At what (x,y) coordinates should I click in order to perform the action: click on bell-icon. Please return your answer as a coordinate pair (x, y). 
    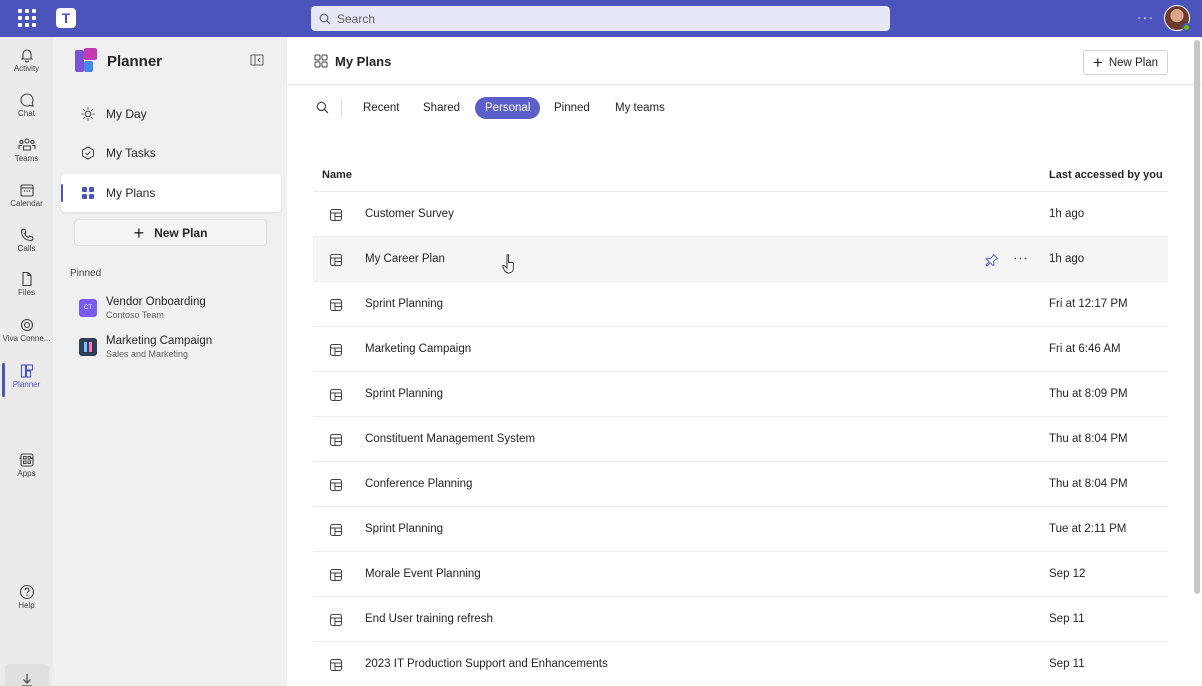
    Looking at the image, I should click on (26, 56).